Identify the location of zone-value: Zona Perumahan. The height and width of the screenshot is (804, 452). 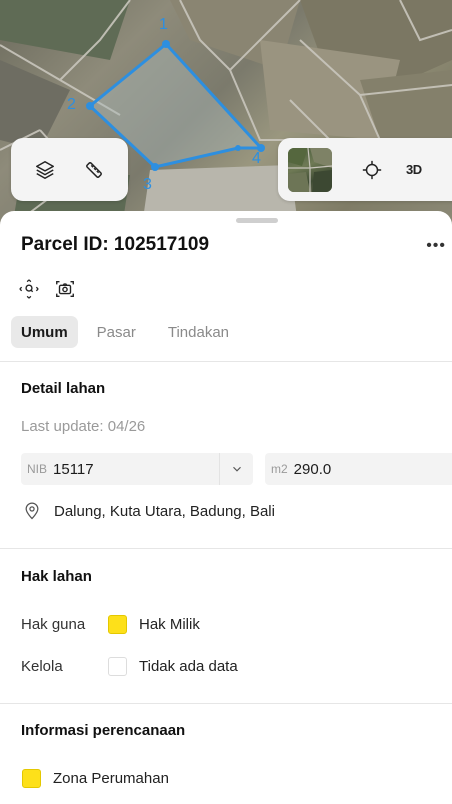
(111, 778).